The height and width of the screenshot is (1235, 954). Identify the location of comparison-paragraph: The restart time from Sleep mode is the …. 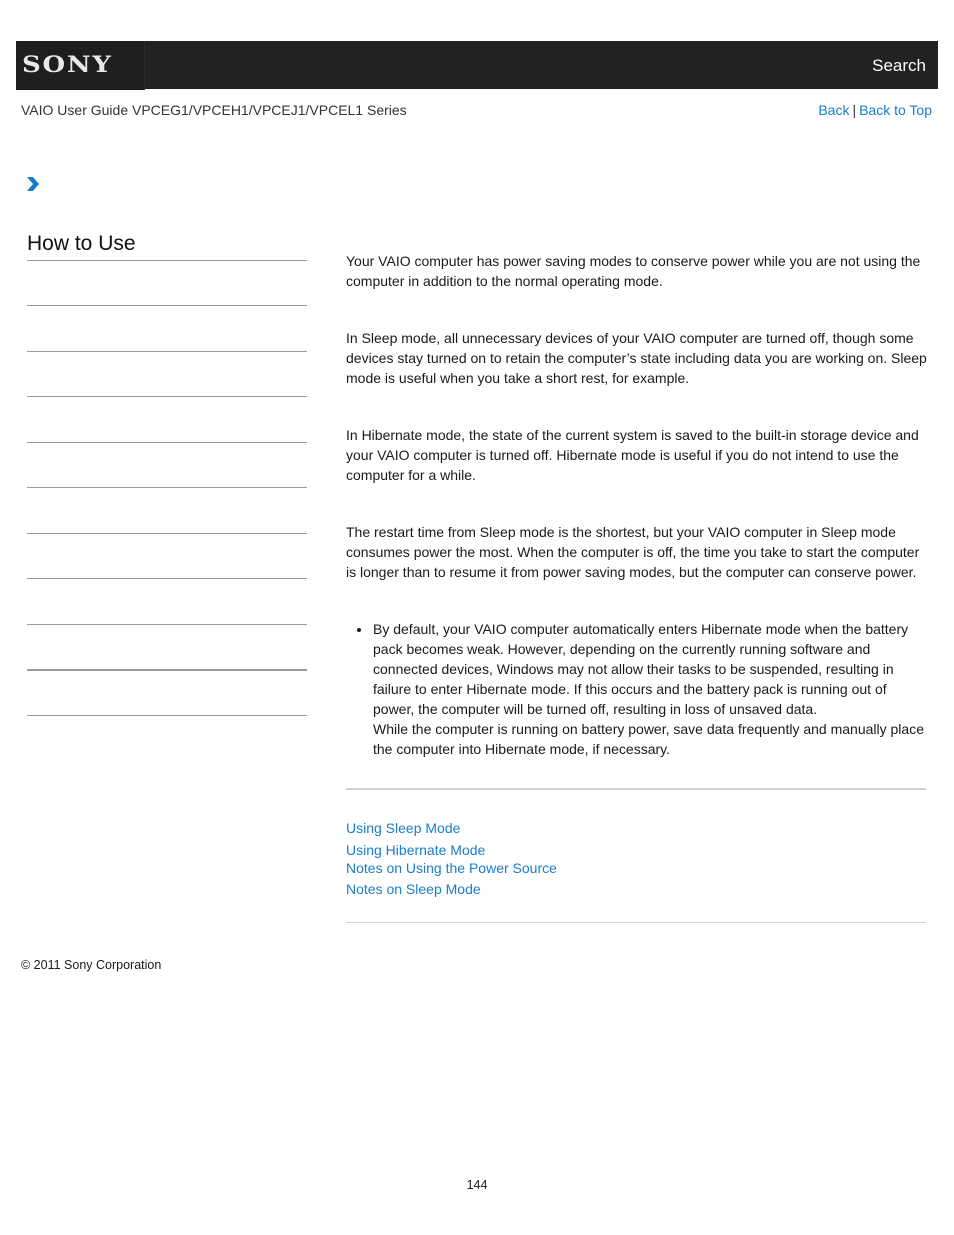
(638, 552).